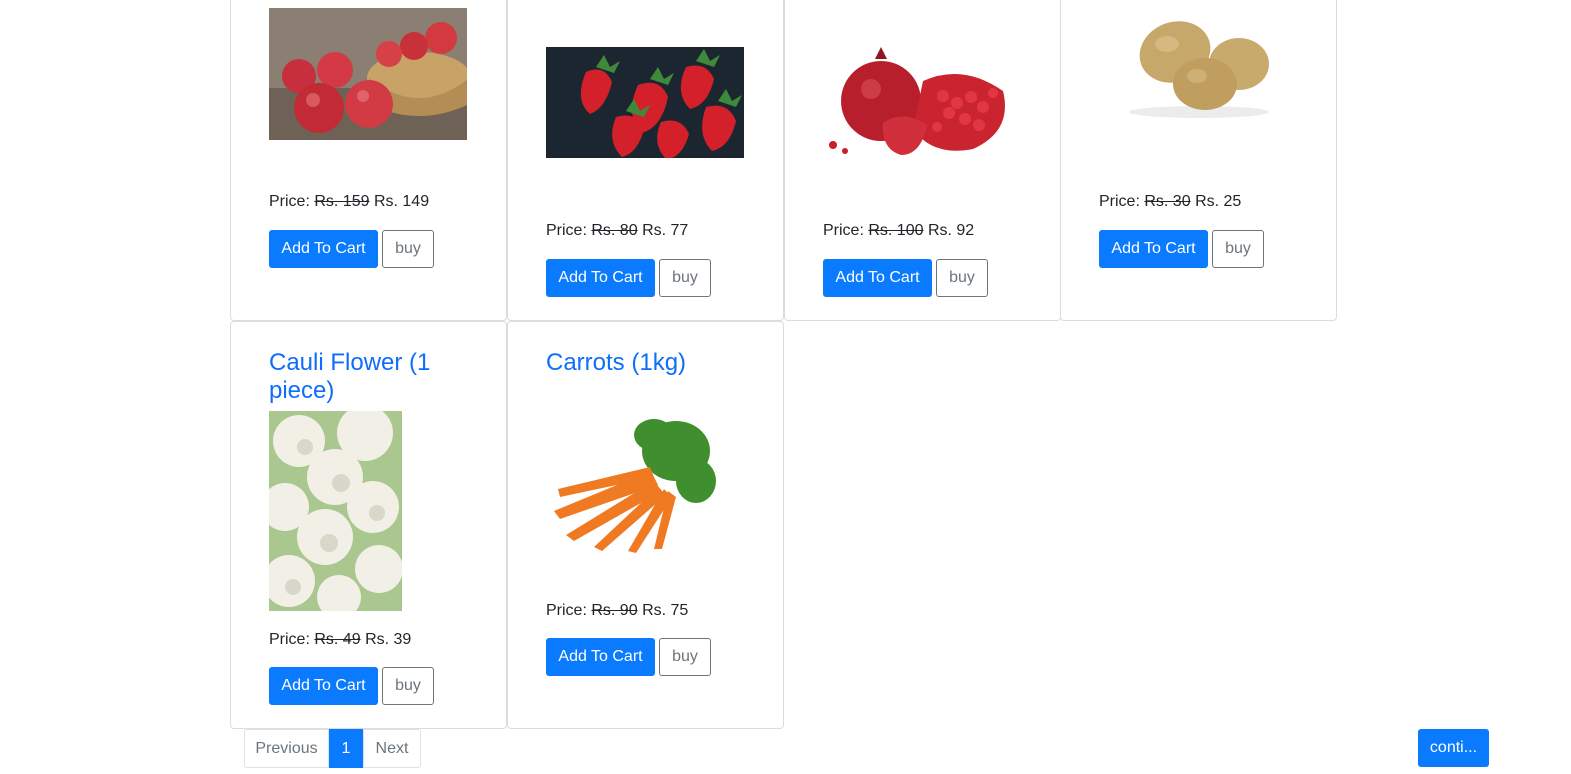 This screenshot has height=774, width=1571. I want to click on page-1-link: 1, so click(346, 748).